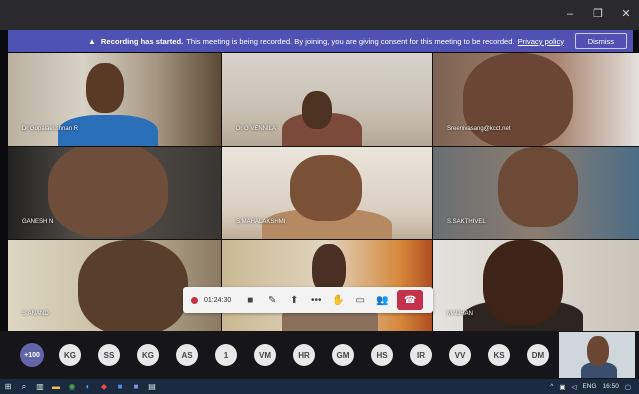 The height and width of the screenshot is (394, 639). Describe the element at coordinates (611, 386) in the screenshot. I see `clock: 16:50` at that location.